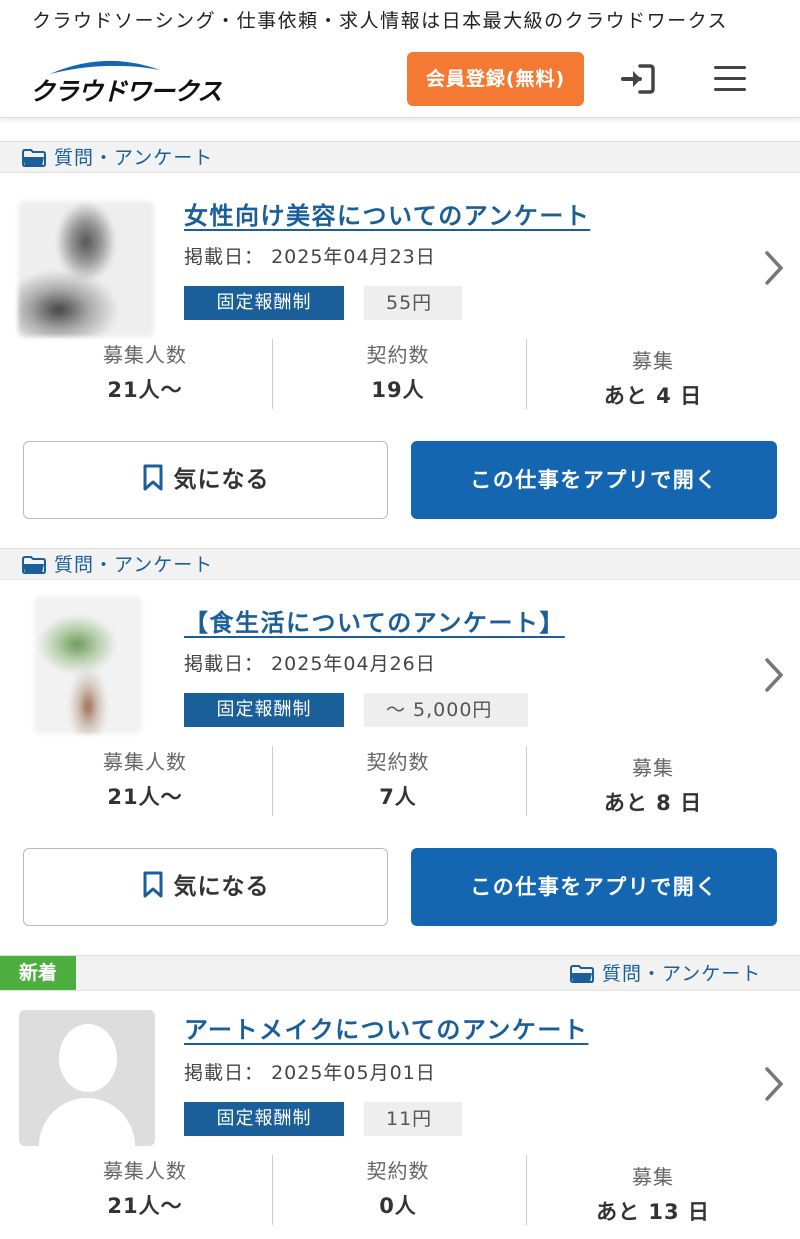  Describe the element at coordinates (730, 80) in the screenshot. I see `hamburger-menu-icon` at that location.